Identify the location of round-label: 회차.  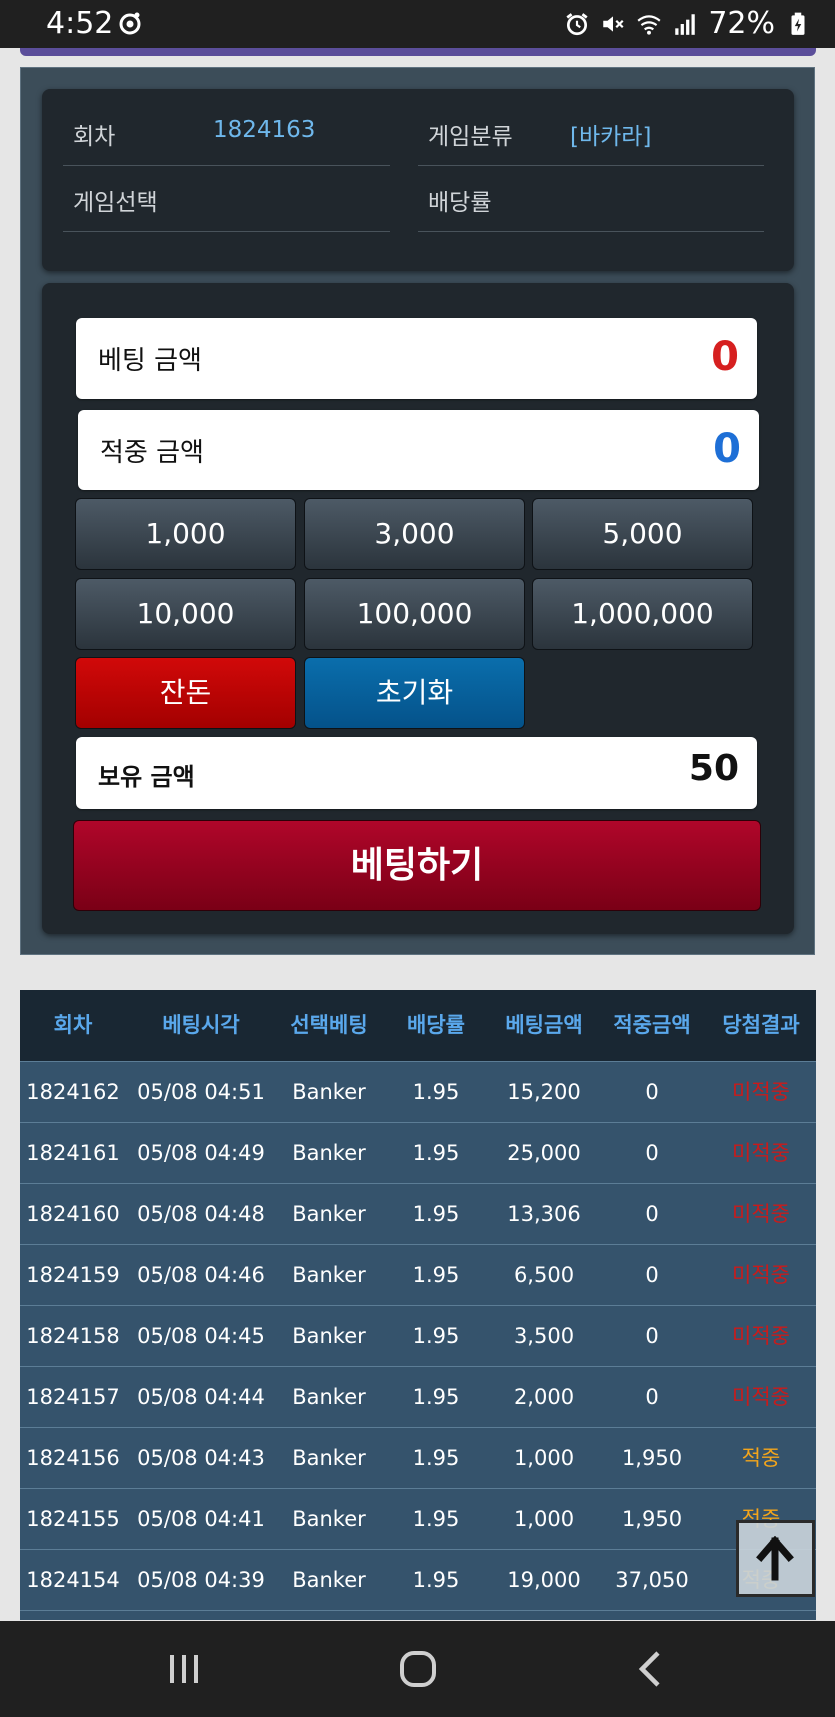
(94, 137).